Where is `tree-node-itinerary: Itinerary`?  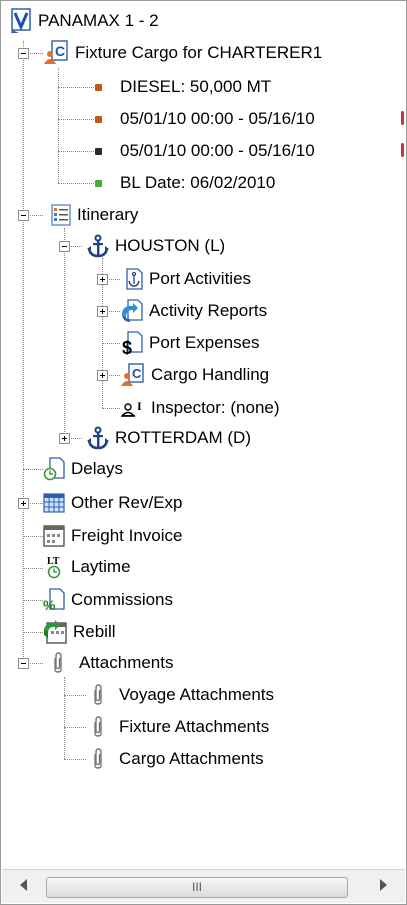 tree-node-itinerary: Itinerary is located at coordinates (94, 215).